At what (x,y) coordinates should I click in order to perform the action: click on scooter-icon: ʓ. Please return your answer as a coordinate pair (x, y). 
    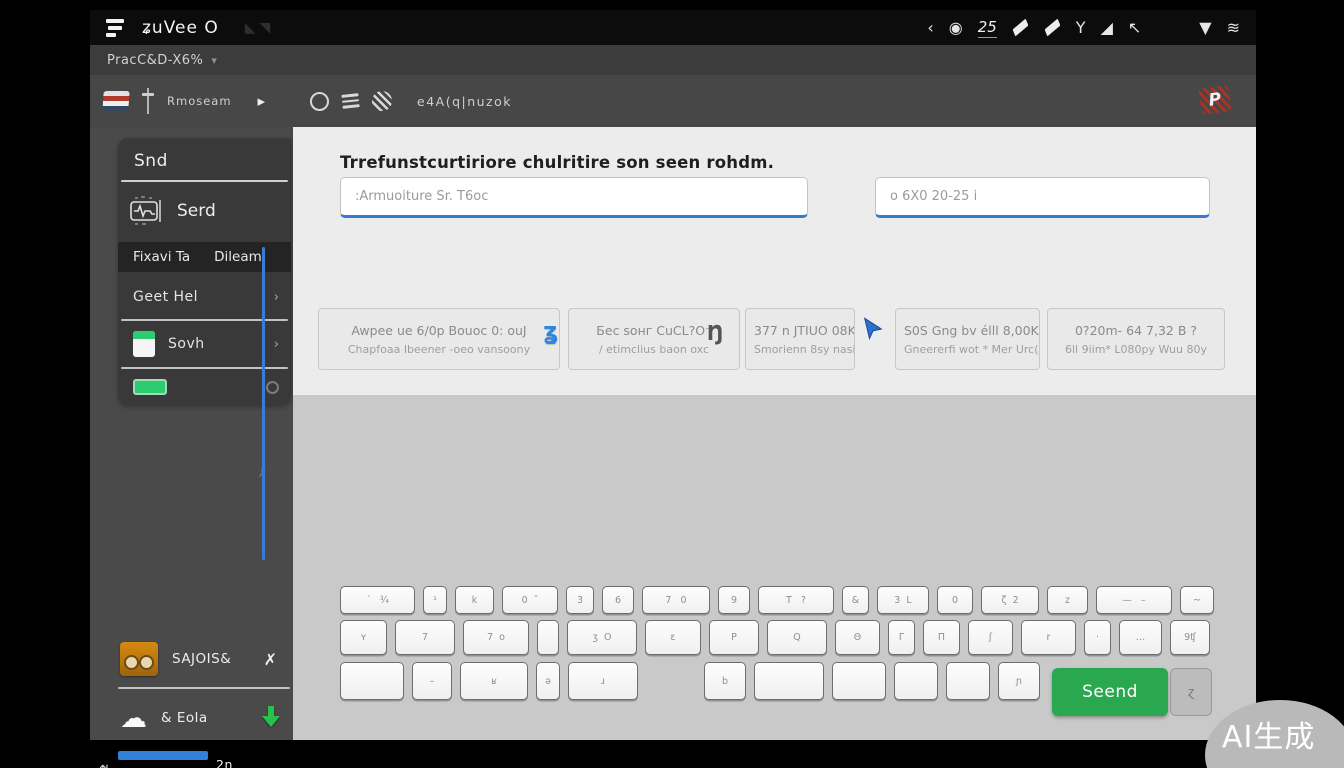
    Looking at the image, I should click on (551, 331).